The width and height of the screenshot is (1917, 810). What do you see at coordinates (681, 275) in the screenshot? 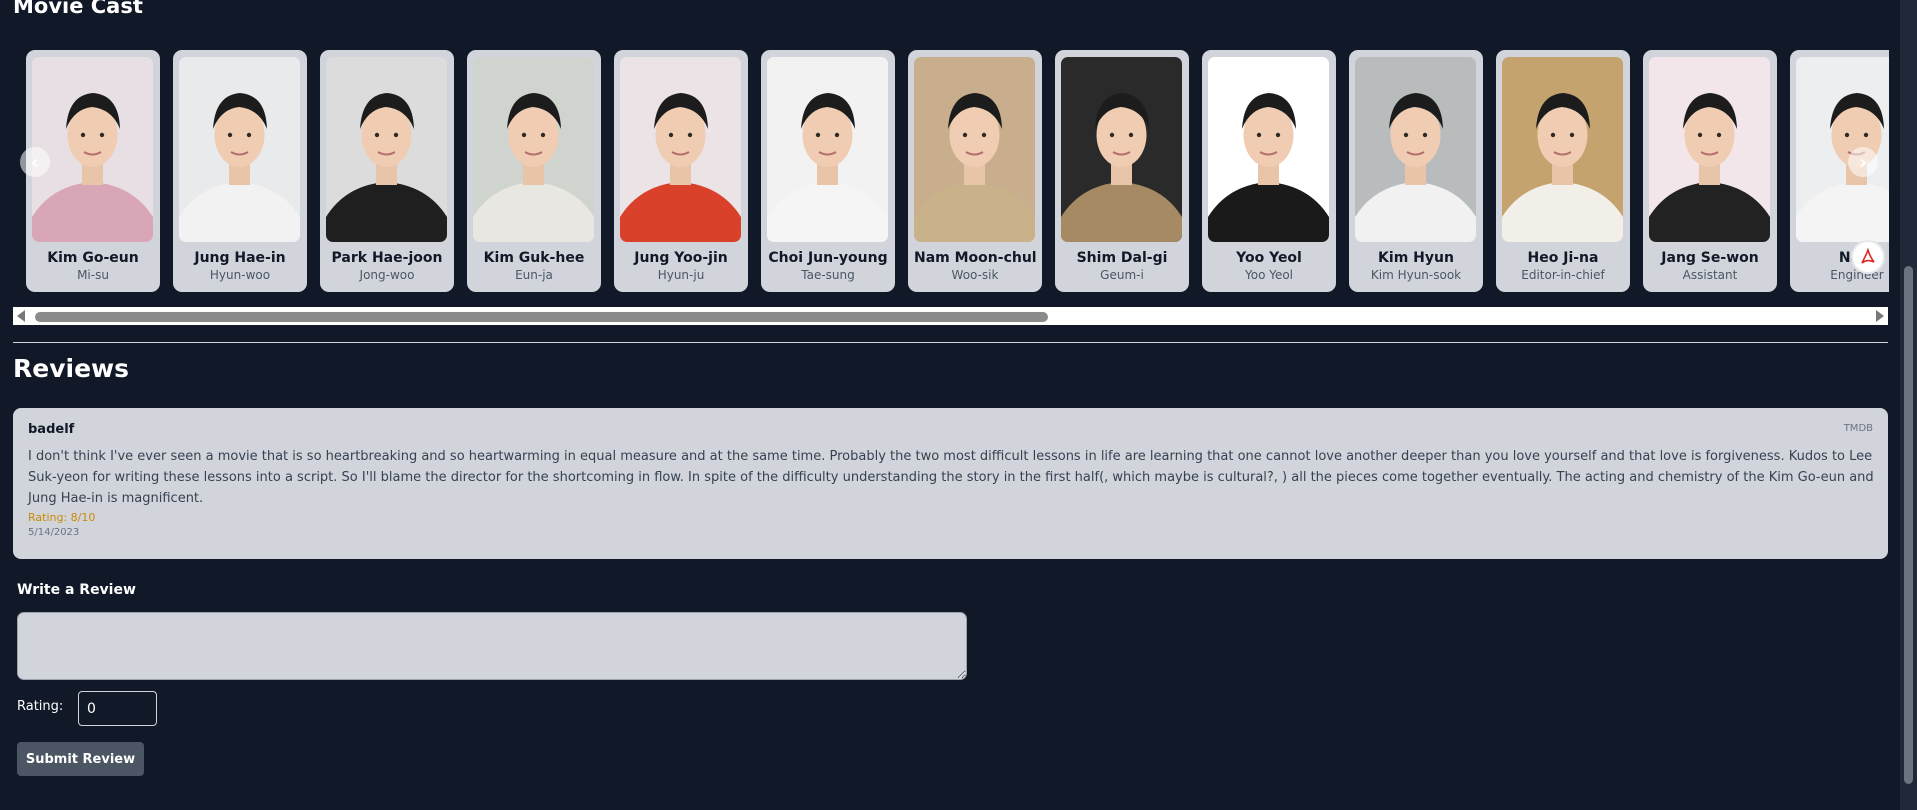
I see `cast-role: Hyun-ju` at bounding box center [681, 275].